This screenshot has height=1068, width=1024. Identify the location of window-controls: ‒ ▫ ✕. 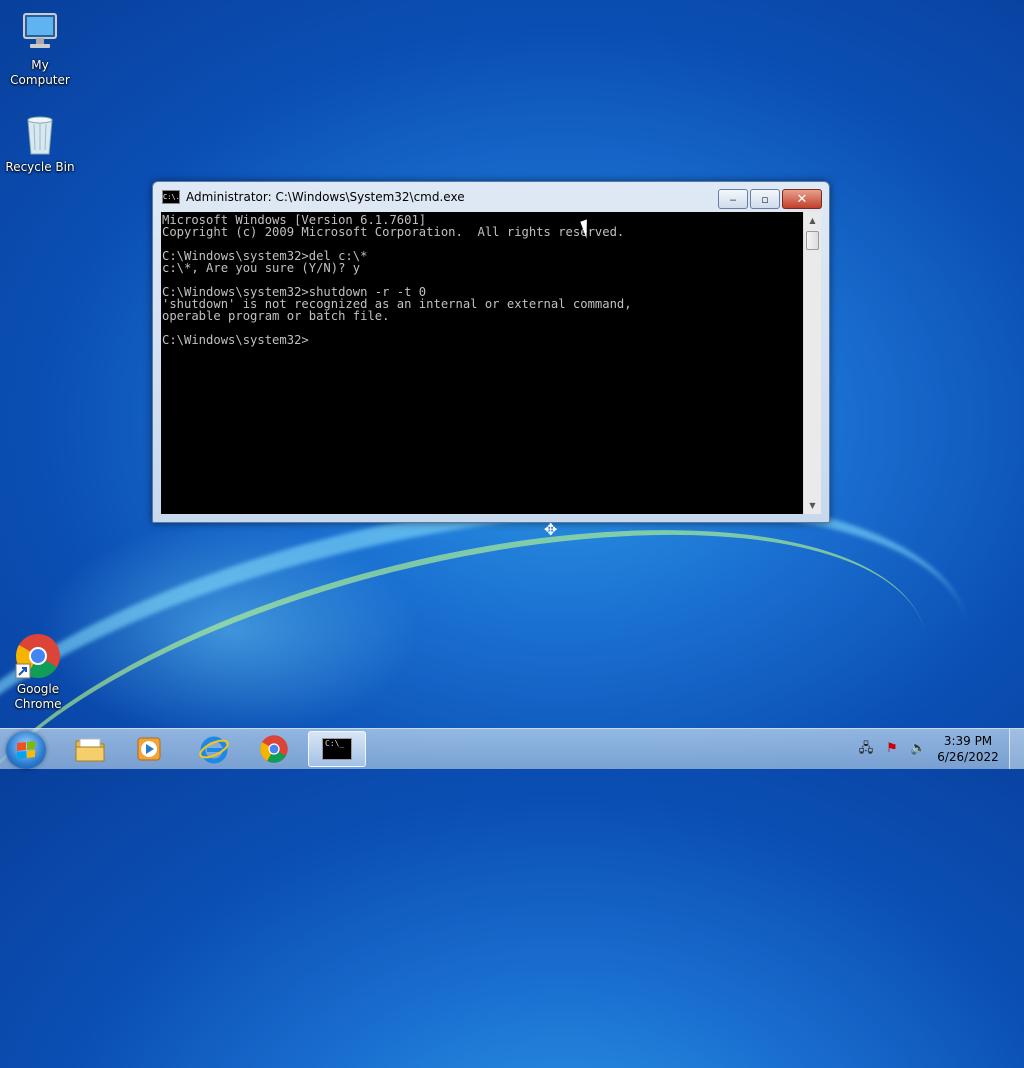
(770, 199).